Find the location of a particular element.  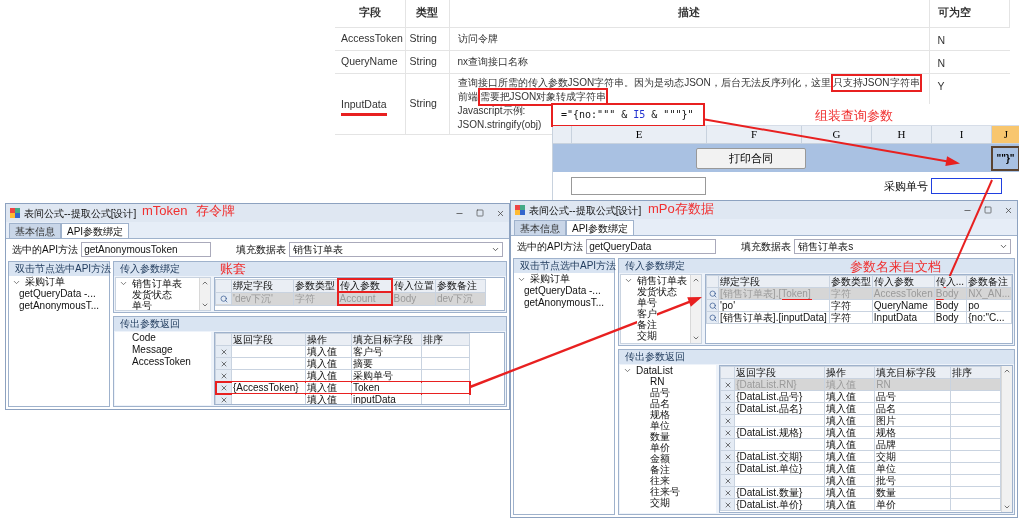

tree-item: 客户 is located at coordinates (647, 313).